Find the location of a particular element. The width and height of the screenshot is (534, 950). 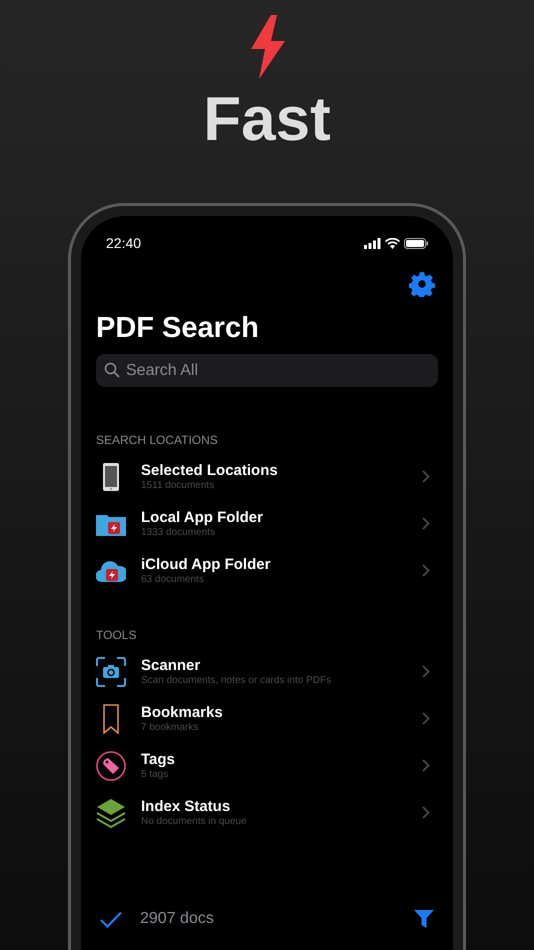

tag-icon is located at coordinates (111, 765).